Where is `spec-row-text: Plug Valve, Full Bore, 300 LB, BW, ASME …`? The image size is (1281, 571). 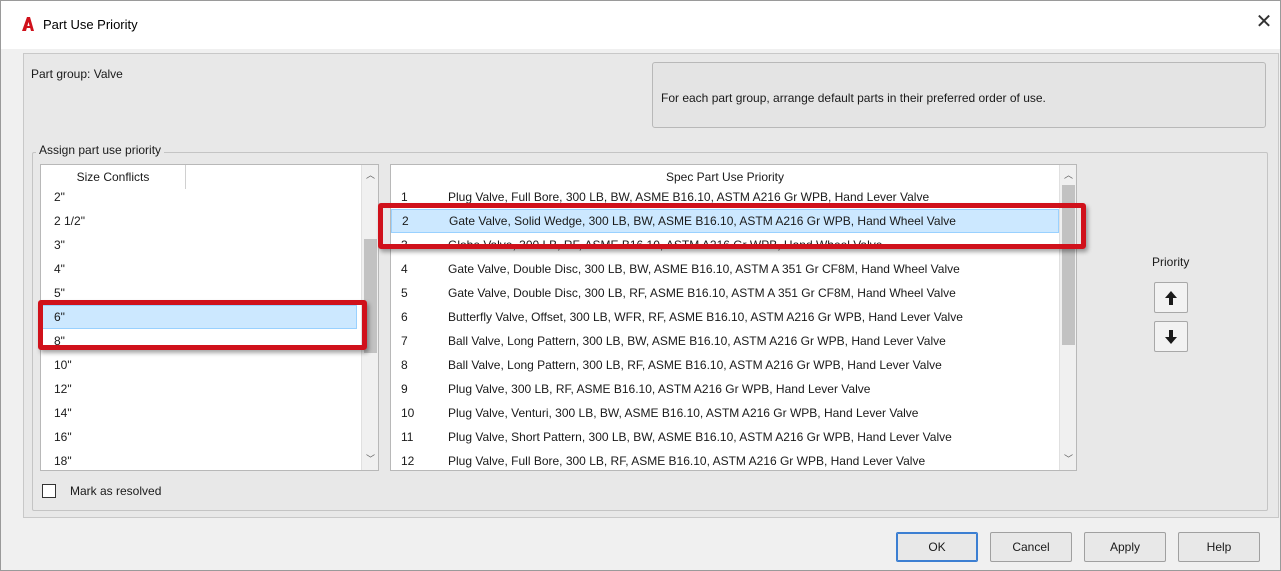
spec-row-text: Plug Valve, Full Bore, 300 LB, BW, ASME … is located at coordinates (689, 197).